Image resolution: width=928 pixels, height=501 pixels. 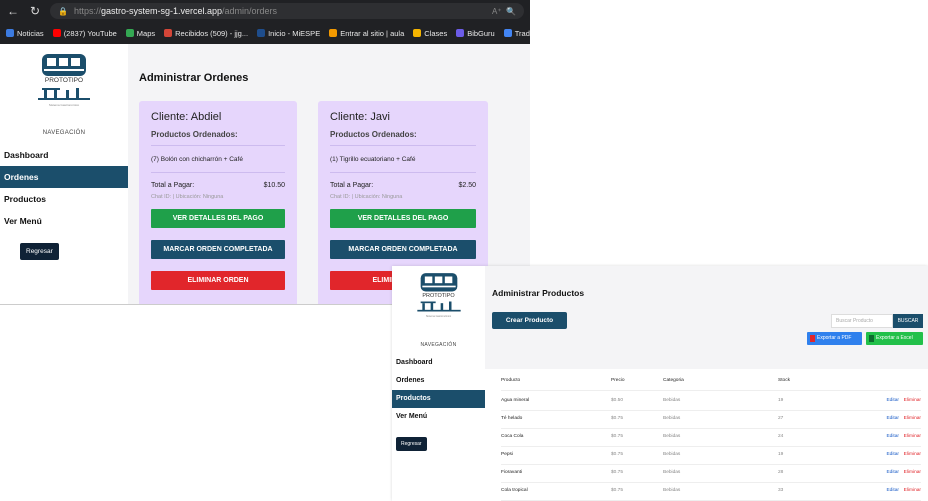 I want to click on search-input: Buscar Producto, so click(x=862, y=321).